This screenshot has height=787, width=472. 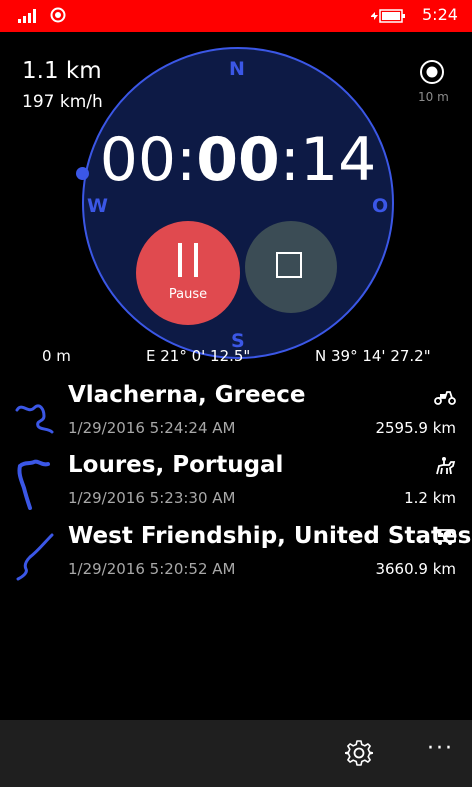 I want to click on pause-button: Pause, so click(x=188, y=273).